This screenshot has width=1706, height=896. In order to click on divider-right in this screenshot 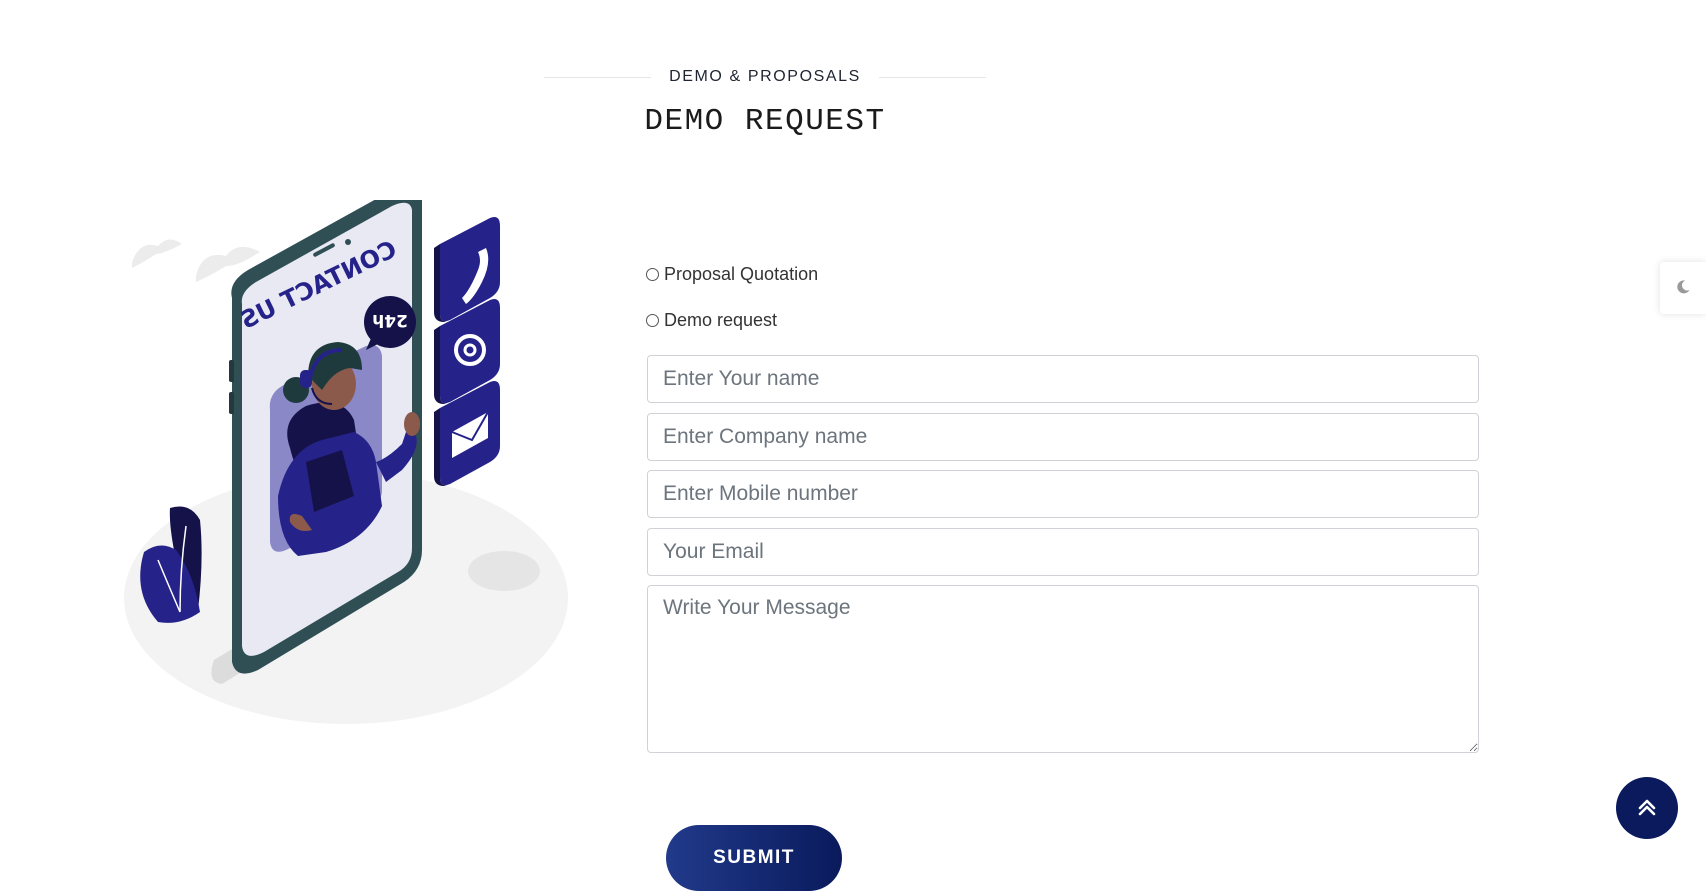, I will do `click(932, 77)`.